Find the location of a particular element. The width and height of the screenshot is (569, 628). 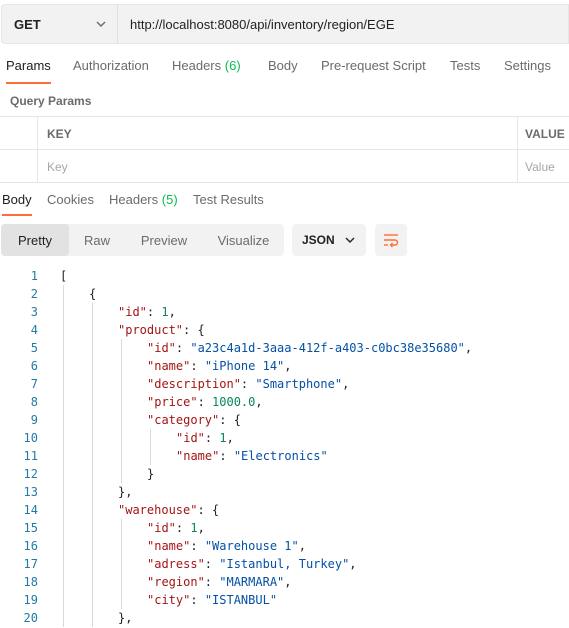

line-number: 15 is located at coordinates (30, 528).